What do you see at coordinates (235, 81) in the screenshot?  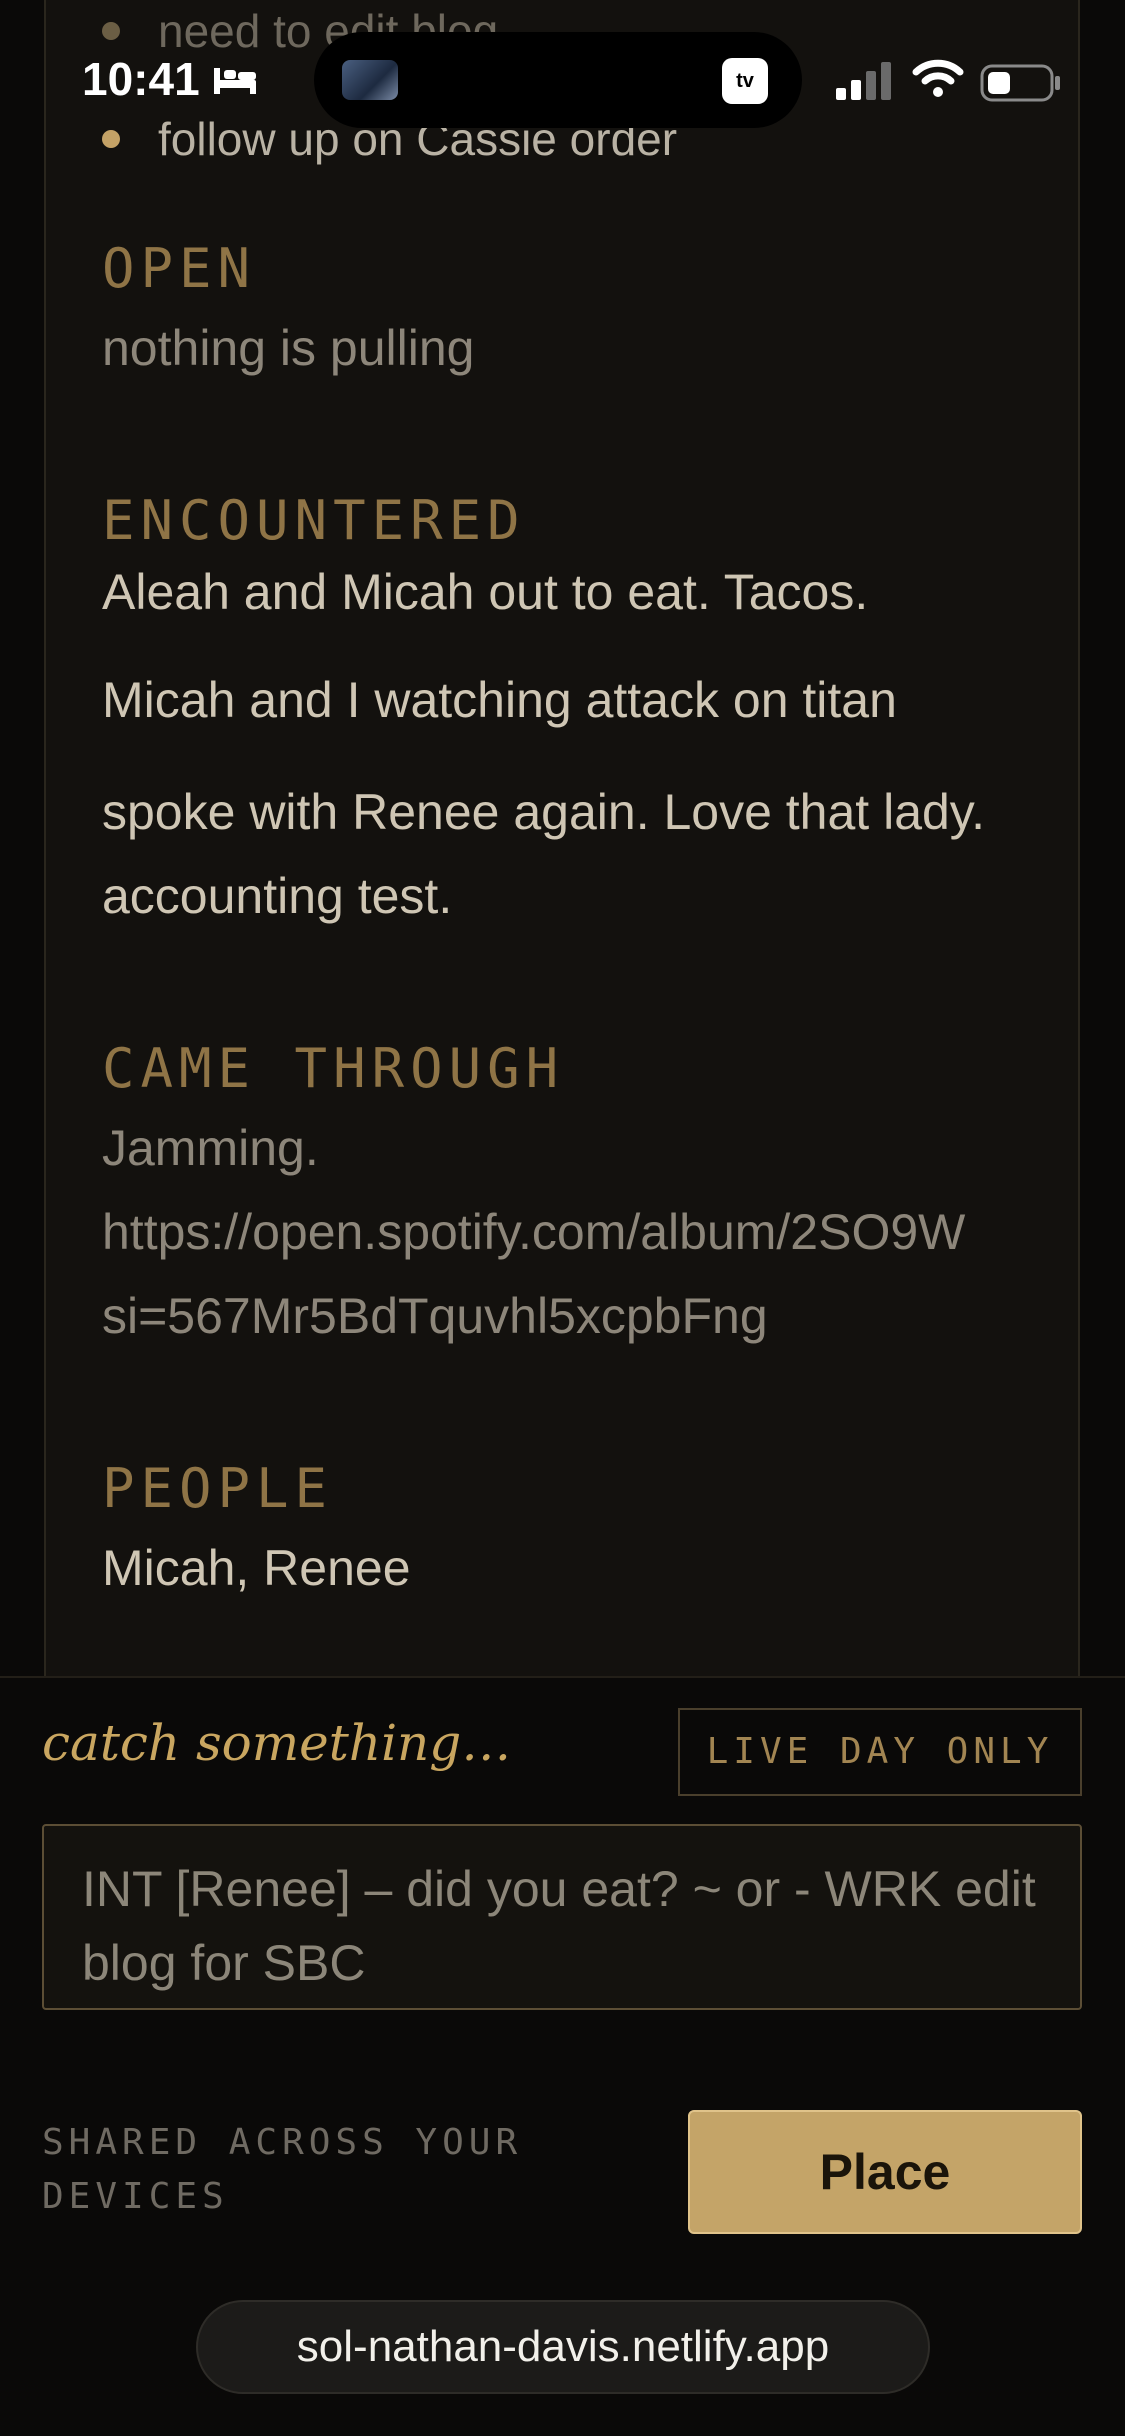 I see `bed-icon` at bounding box center [235, 81].